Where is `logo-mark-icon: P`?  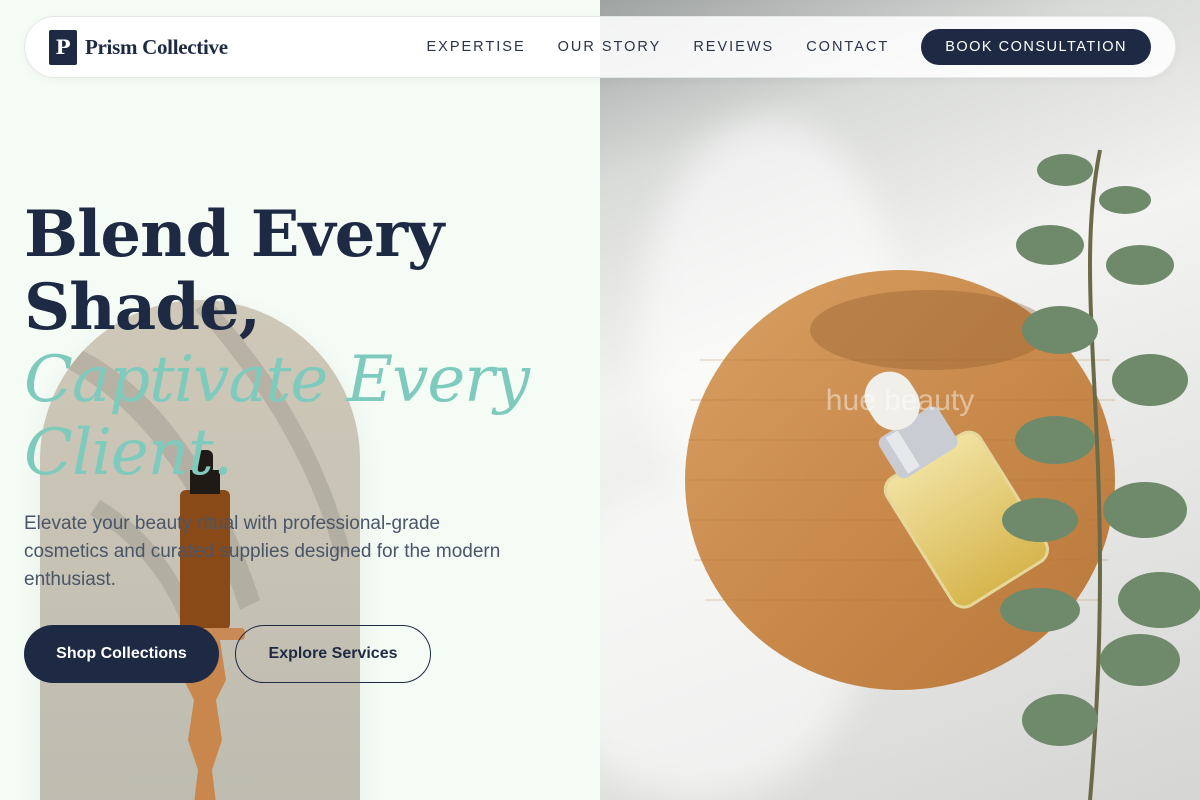 logo-mark-icon: P is located at coordinates (63, 47).